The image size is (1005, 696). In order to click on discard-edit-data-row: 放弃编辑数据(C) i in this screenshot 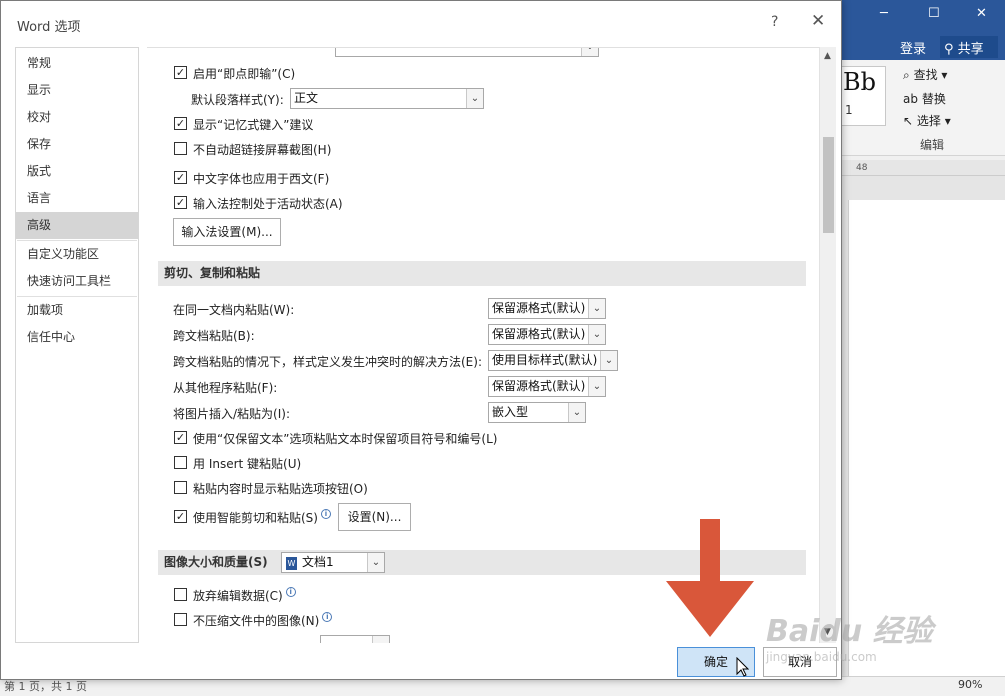, I will do `click(244, 595)`.